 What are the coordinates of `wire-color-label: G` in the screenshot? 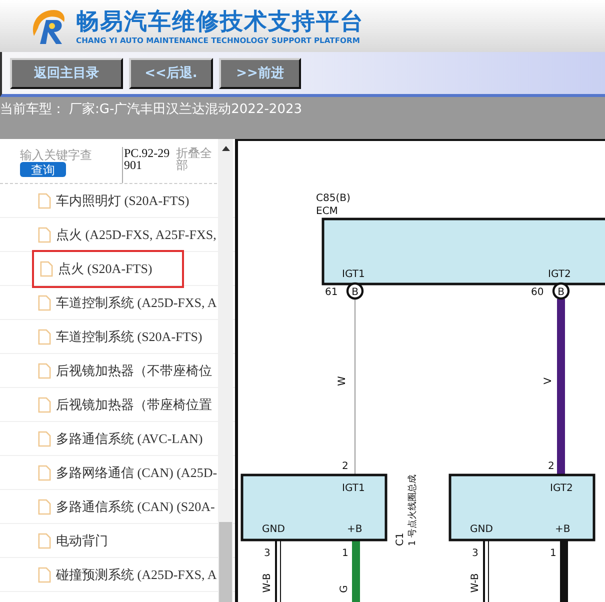 It's located at (344, 589).